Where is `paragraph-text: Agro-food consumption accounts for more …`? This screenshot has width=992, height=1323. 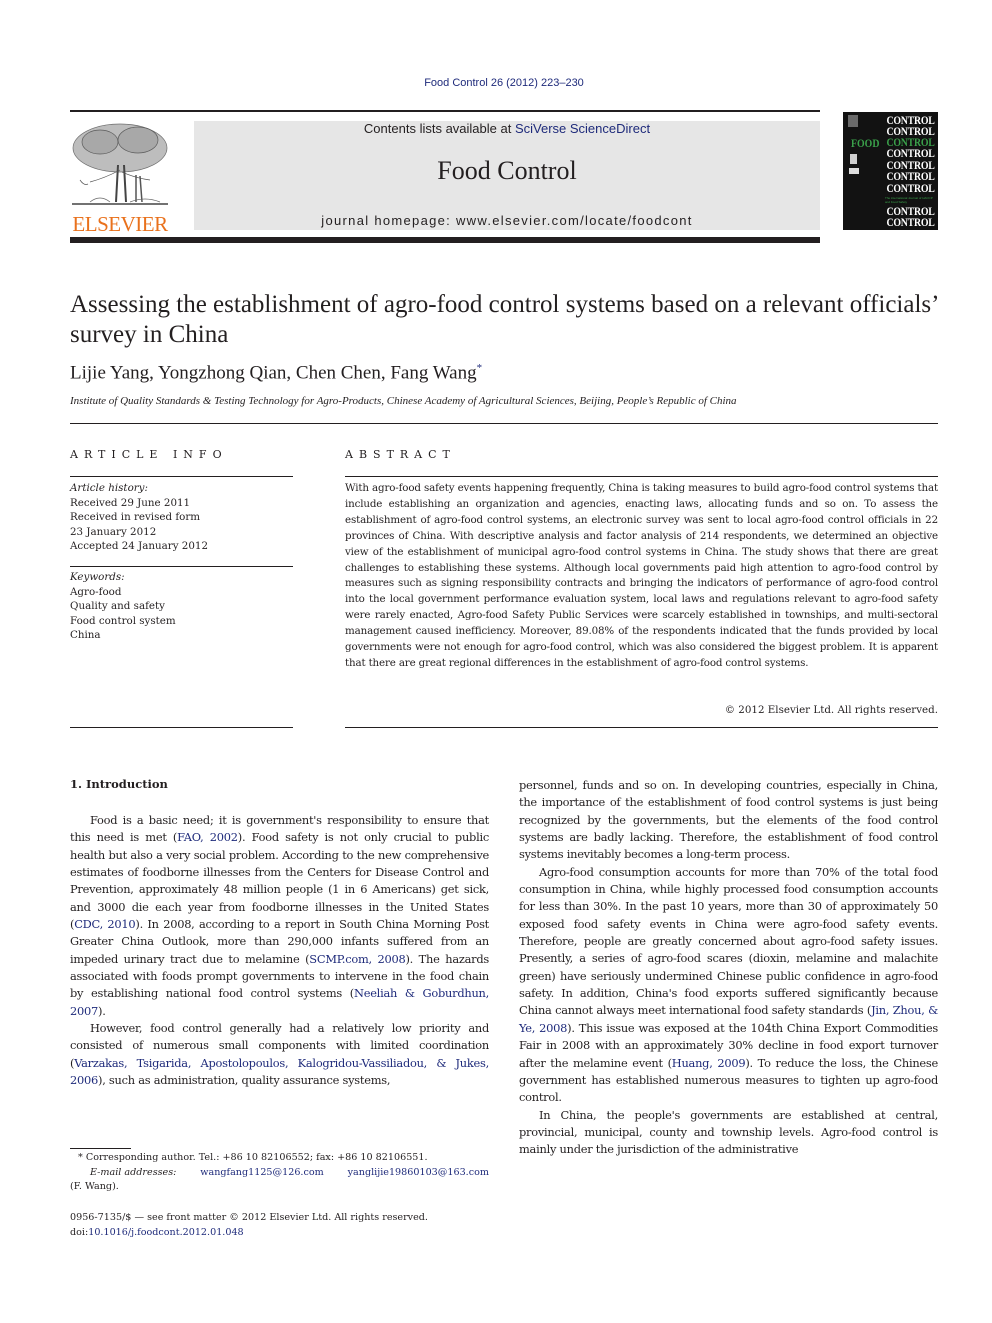 paragraph-text: Agro-food consumption accounts for more … is located at coordinates (728, 941).